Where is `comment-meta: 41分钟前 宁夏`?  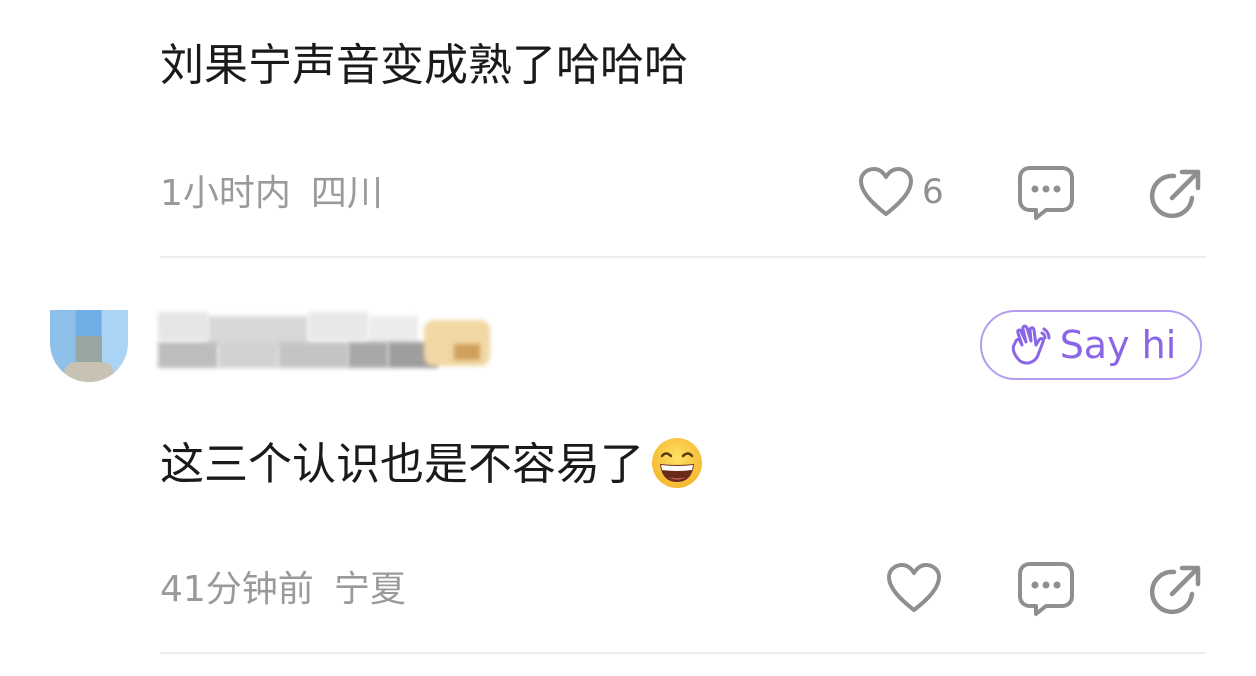
comment-meta: 41分钟前 宁夏 is located at coordinates (283, 590).